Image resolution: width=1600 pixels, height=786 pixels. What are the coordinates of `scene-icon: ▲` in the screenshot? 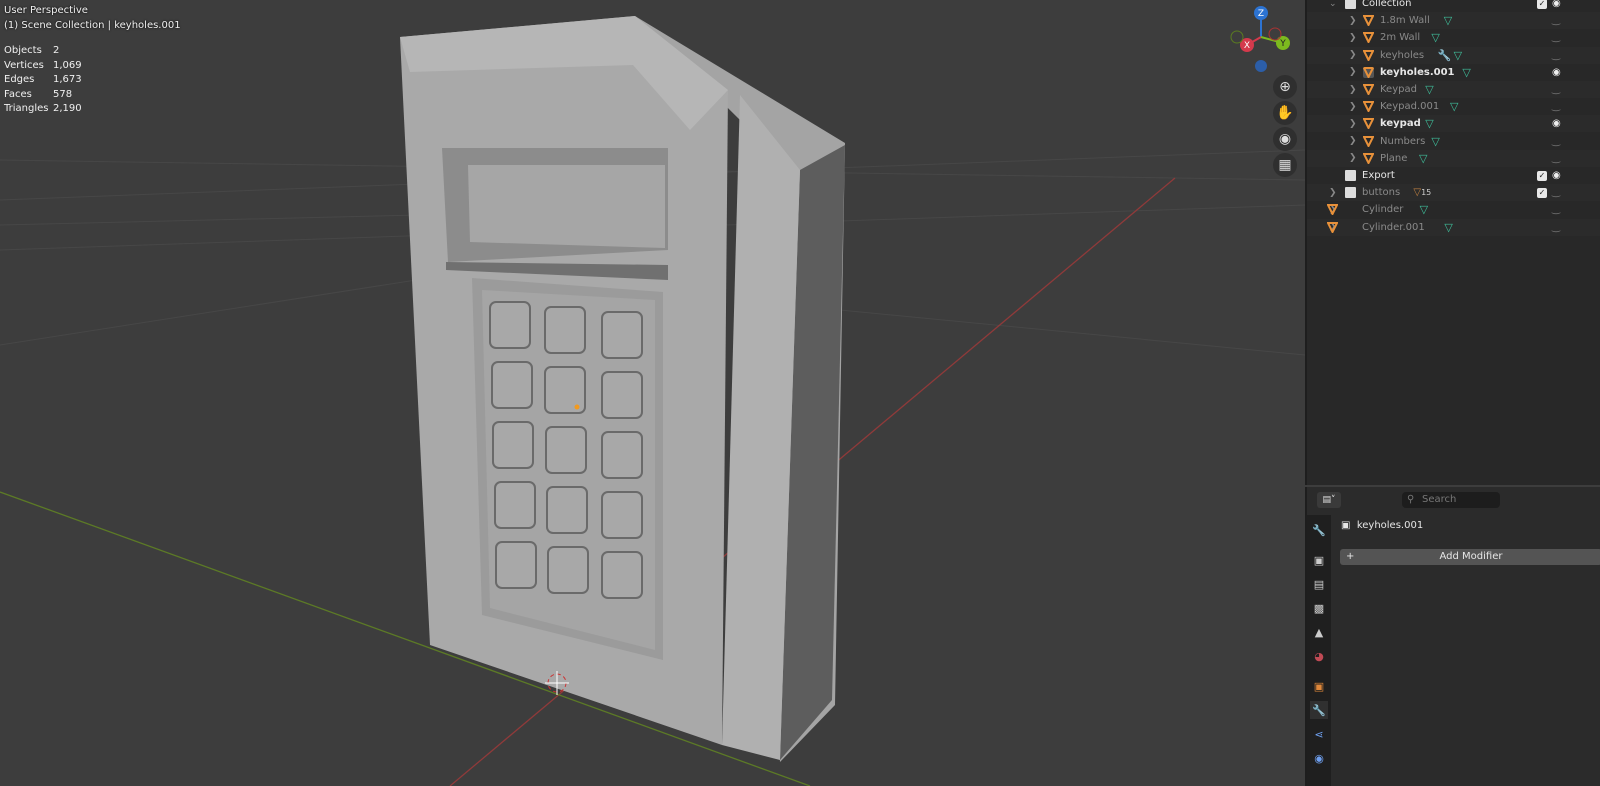 It's located at (1319, 632).